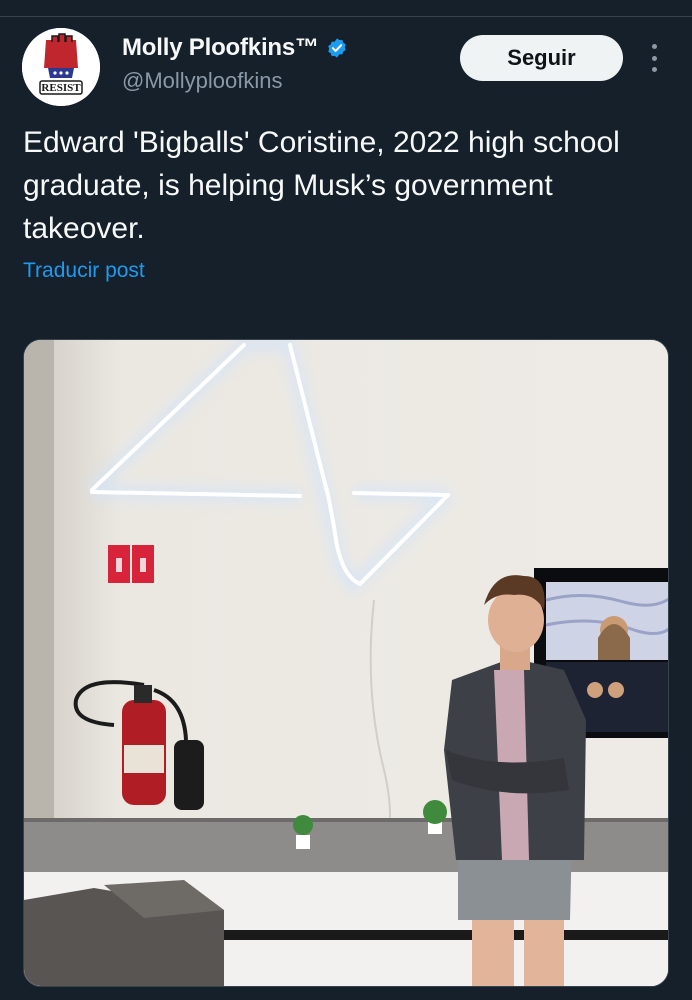 The width and height of the screenshot is (692, 1000). I want to click on svg-text: RESIST, so click(61, 88).